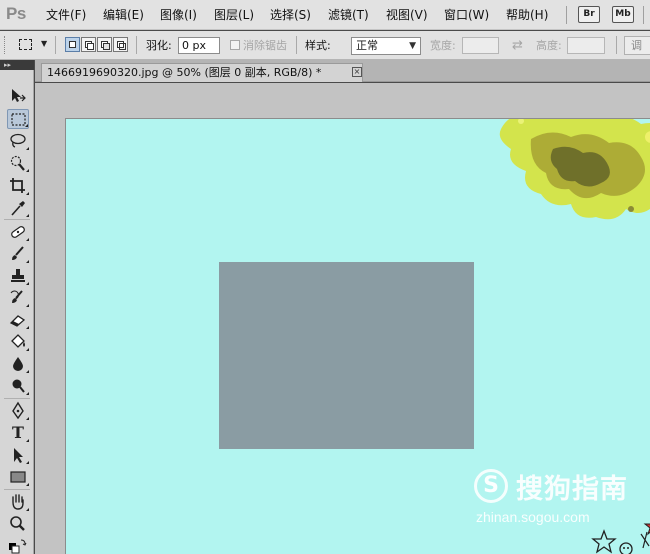 The width and height of the screenshot is (650, 554). What do you see at coordinates (346, 355) in the screenshot?
I see `filled-selection-rectangle` at bounding box center [346, 355].